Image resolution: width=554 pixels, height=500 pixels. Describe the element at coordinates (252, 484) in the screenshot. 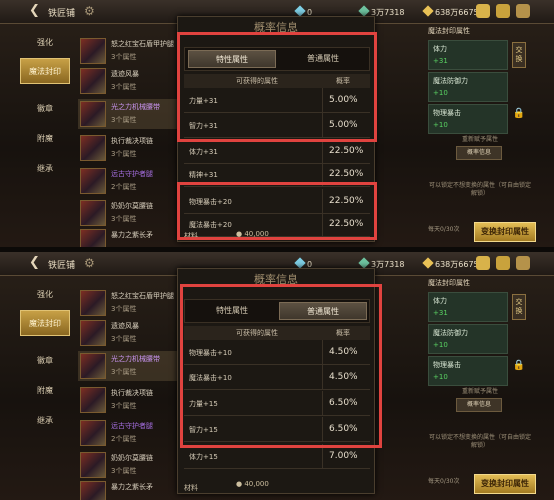

I see `cost-amount: ● 40,000` at that location.